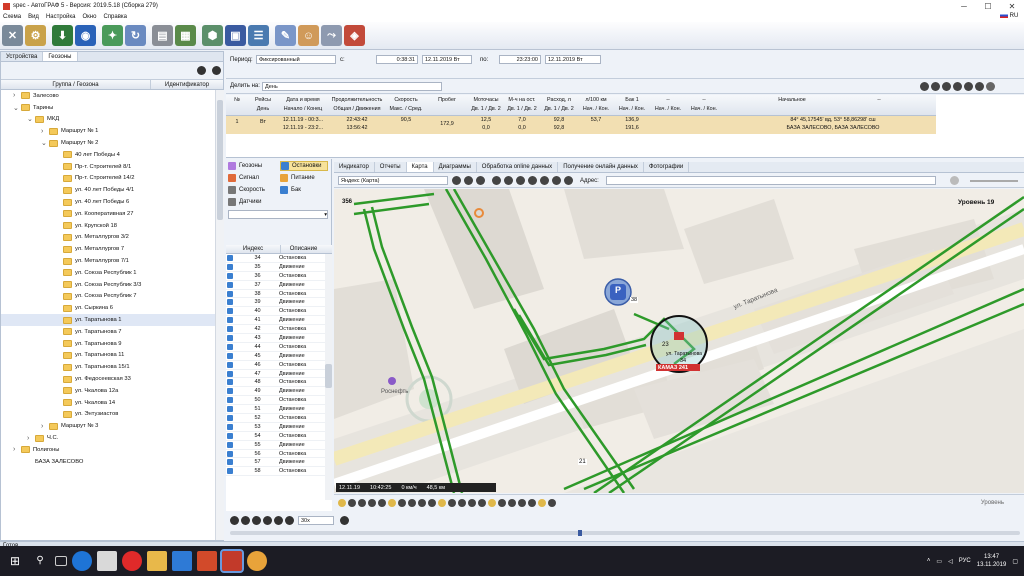  I want to click on loop-icon, so click(289, 520).